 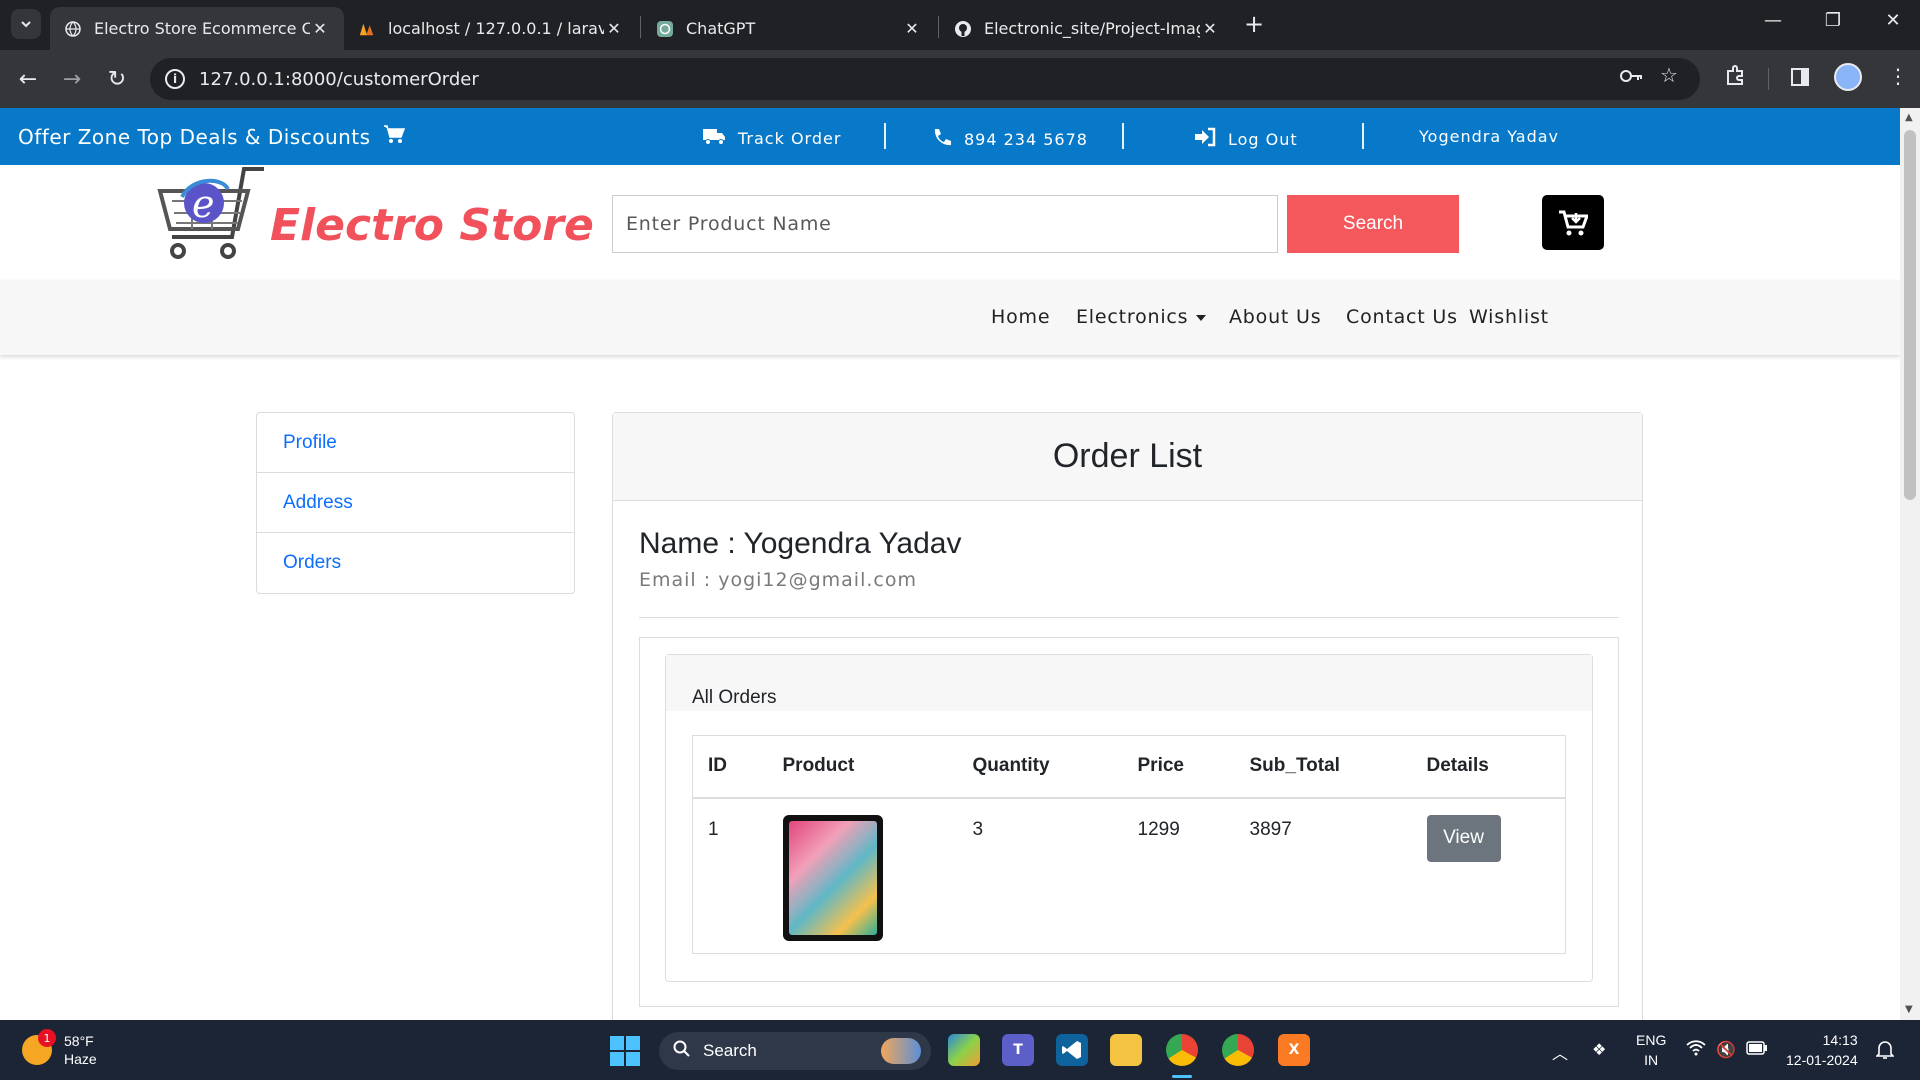 What do you see at coordinates (734, 697) in the screenshot?
I see `all-orders-heading: All Orders` at bounding box center [734, 697].